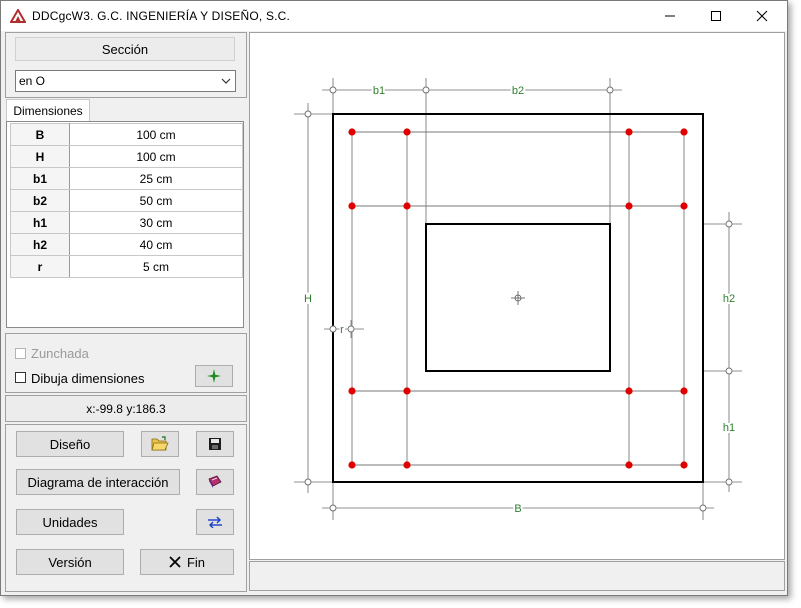  What do you see at coordinates (379, 91) in the screenshot?
I see `label-b1: b1` at bounding box center [379, 91].